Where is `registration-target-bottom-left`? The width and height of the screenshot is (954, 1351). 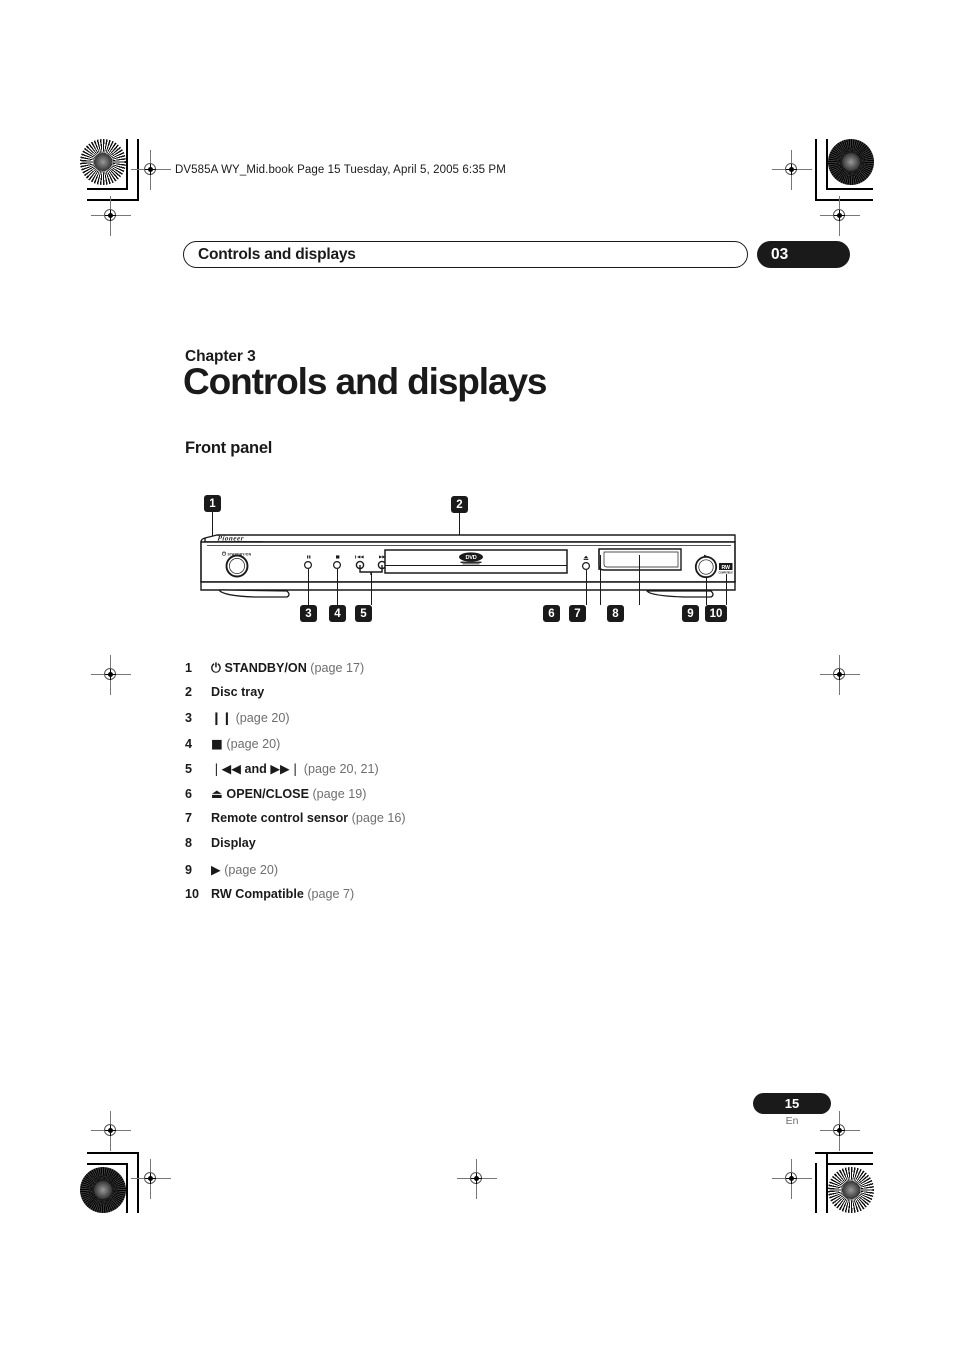 registration-target-bottom-left is located at coordinates (151, 1179).